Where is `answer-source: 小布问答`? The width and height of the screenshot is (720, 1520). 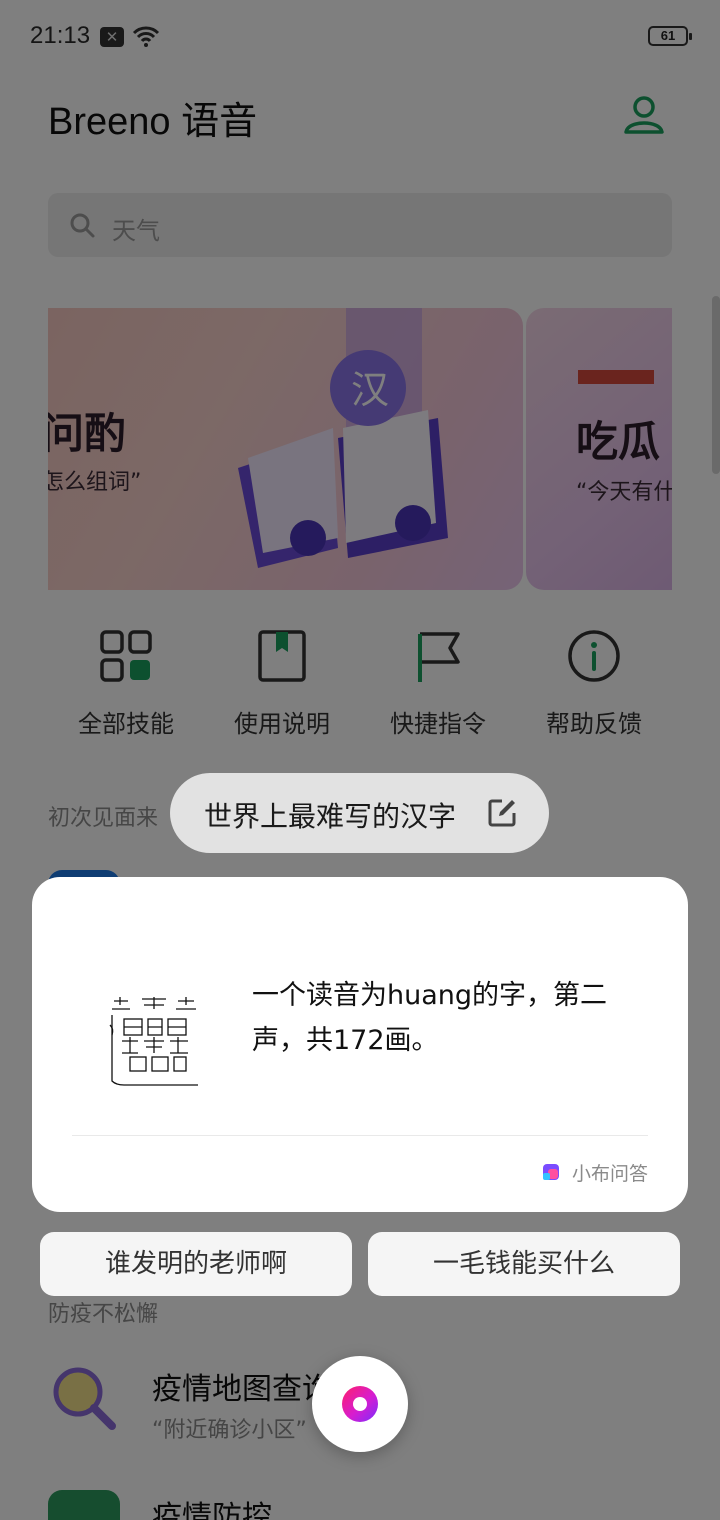 answer-source: 小布问答 is located at coordinates (595, 1172).